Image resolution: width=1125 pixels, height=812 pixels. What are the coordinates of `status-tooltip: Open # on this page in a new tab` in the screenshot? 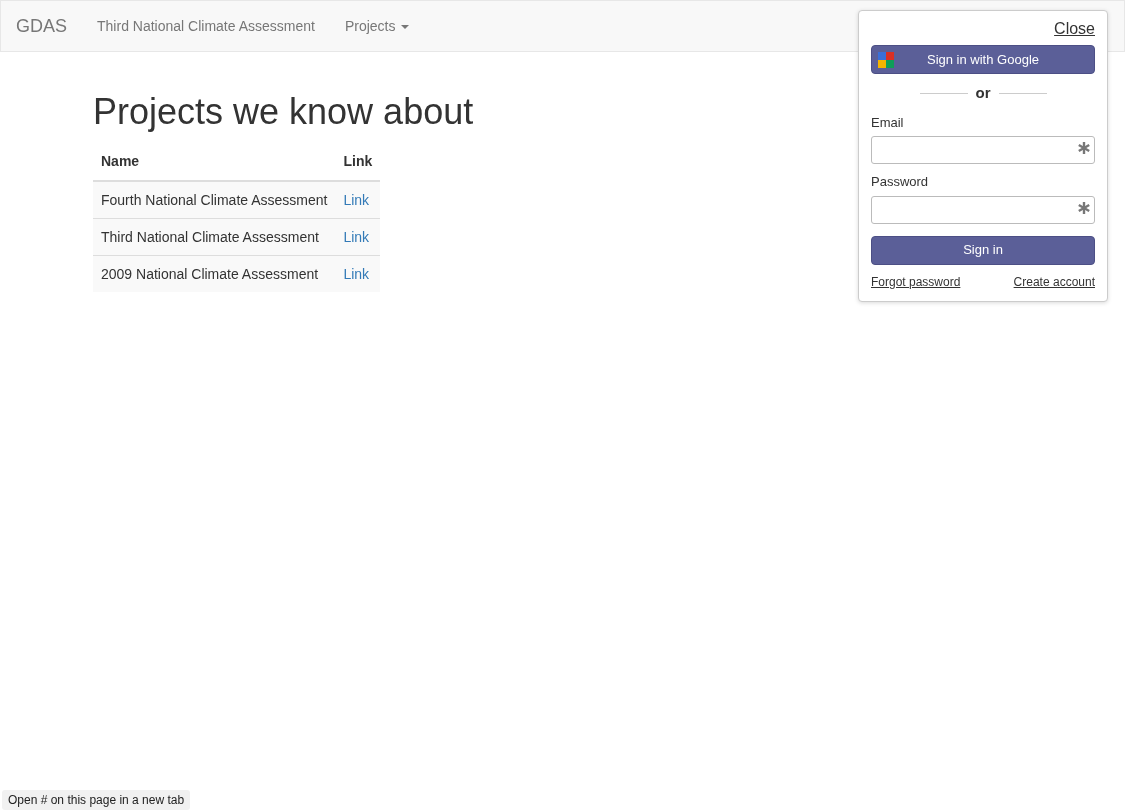 It's located at (96, 800).